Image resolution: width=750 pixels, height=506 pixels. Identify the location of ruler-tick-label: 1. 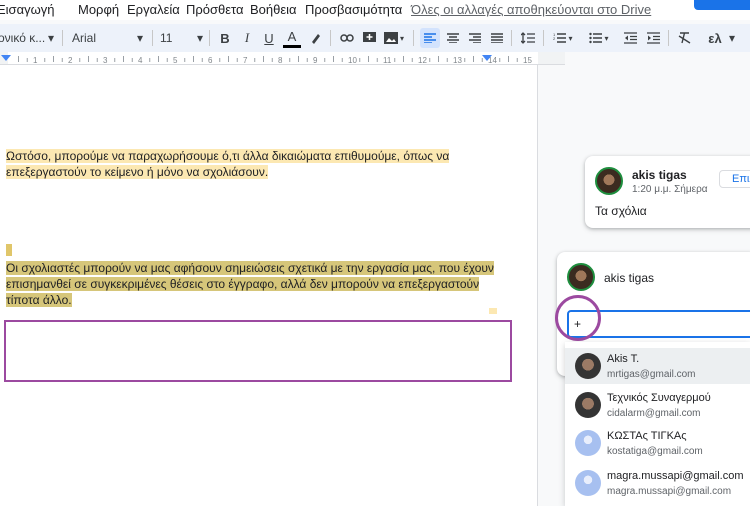
(35, 60).